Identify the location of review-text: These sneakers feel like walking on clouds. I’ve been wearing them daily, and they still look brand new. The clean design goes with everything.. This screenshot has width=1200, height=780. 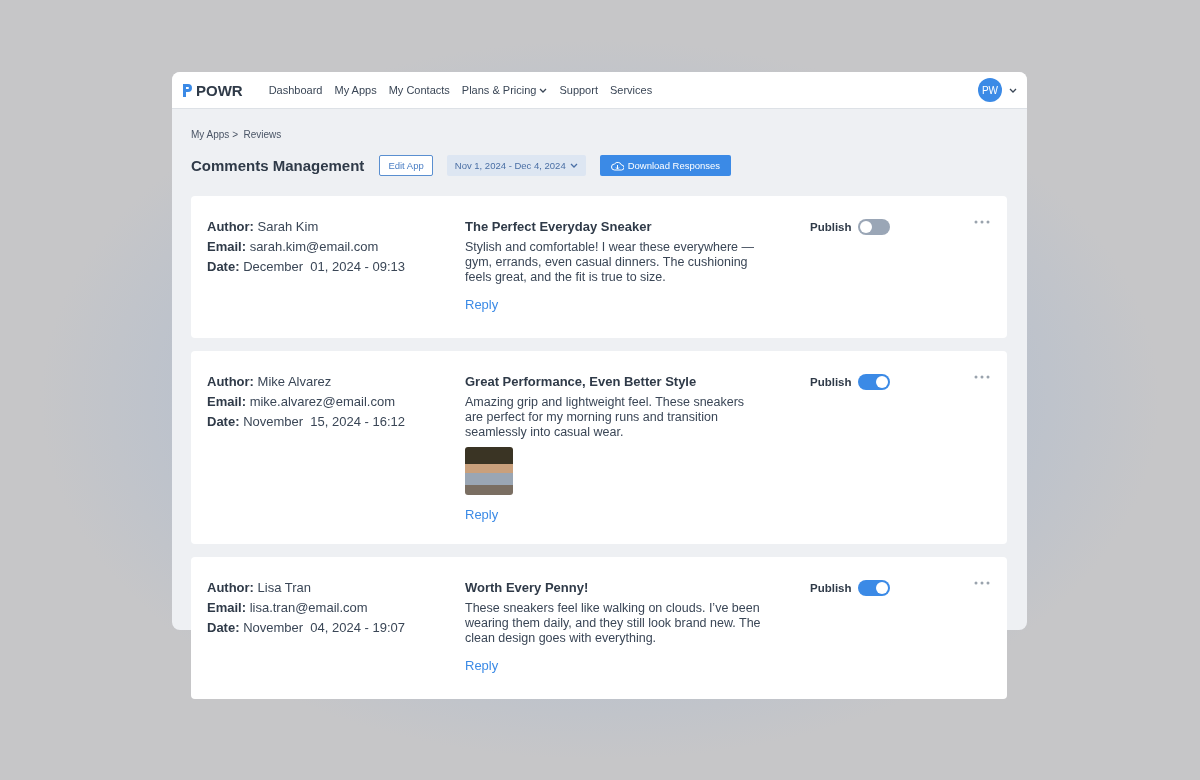
(613, 623).